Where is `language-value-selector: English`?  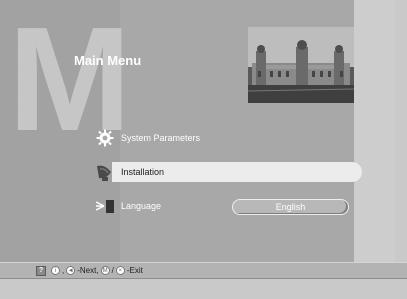 language-value-selector: English is located at coordinates (290, 207).